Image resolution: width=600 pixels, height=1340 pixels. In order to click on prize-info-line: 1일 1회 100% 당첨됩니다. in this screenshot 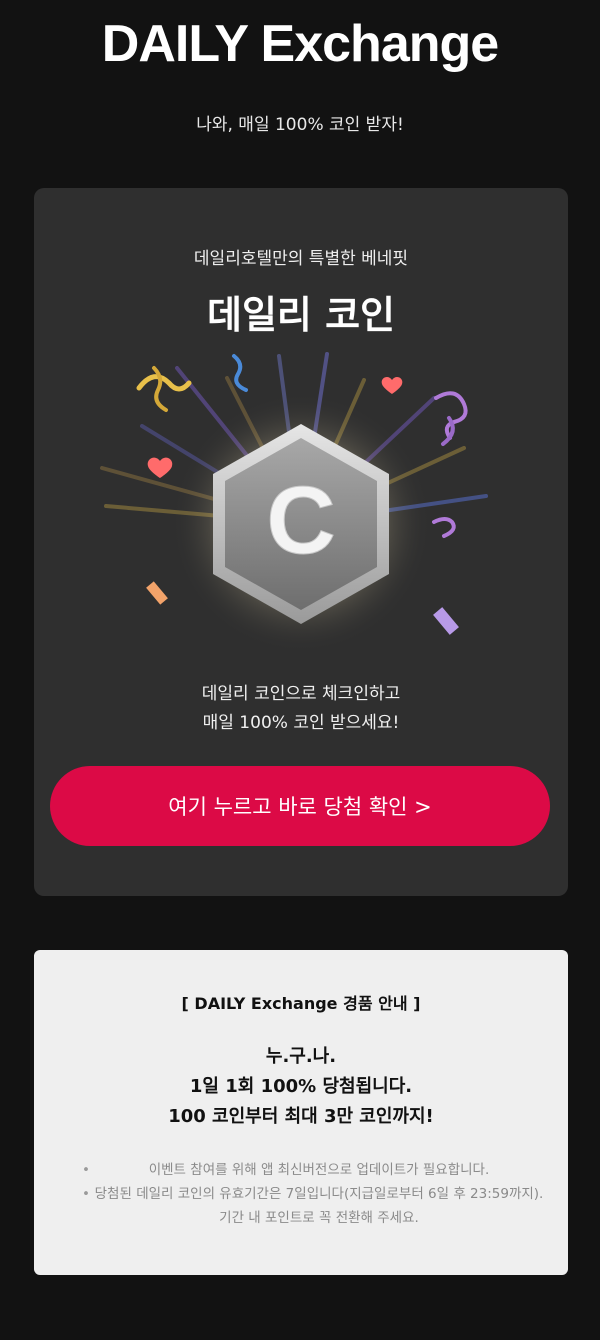, I will do `click(301, 1086)`.